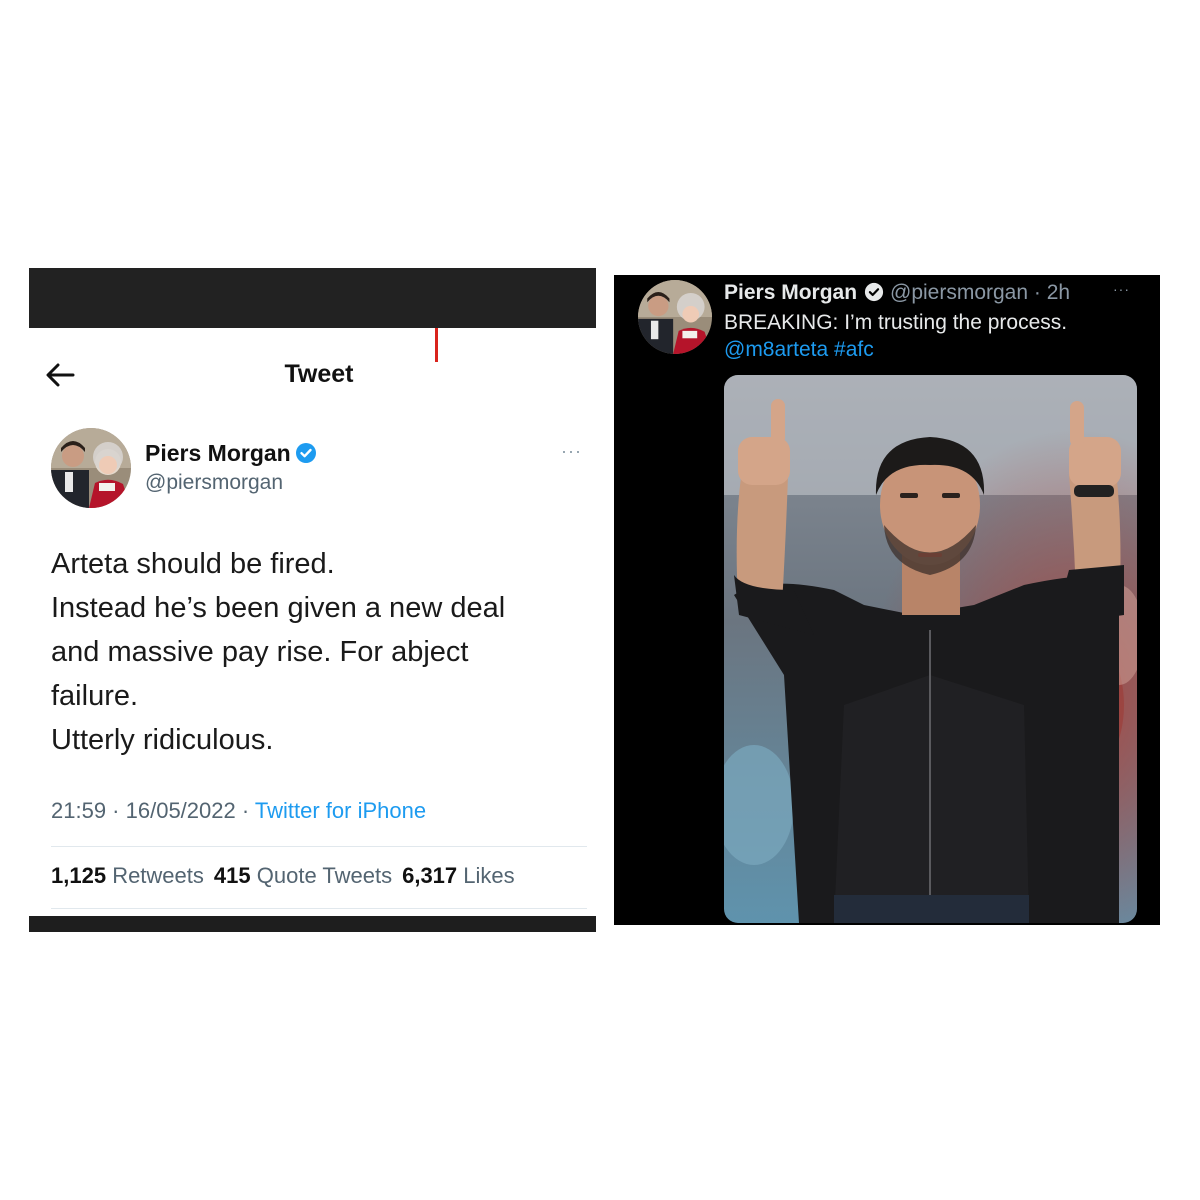 The height and width of the screenshot is (1200, 1200). Describe the element at coordinates (232, 875) in the screenshot. I see `quote-tweets-count: 415` at that location.